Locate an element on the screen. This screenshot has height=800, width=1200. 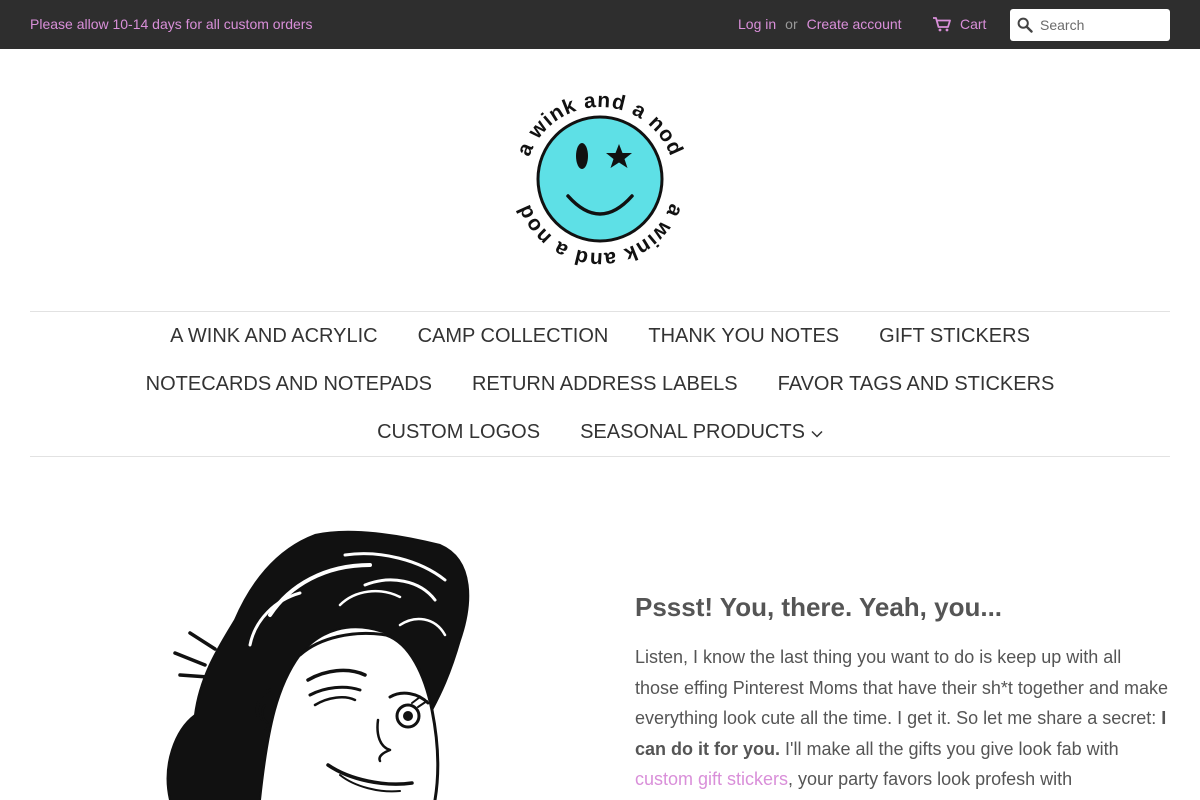
nav-item-favor-tags-and-stickers: FAVOR TAGS AND STICKERS is located at coordinates (916, 384).